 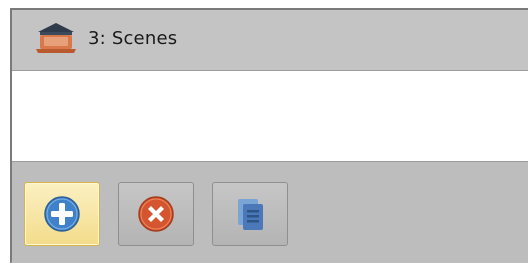 I want to click on plus-circle-icon, so click(x=62, y=214).